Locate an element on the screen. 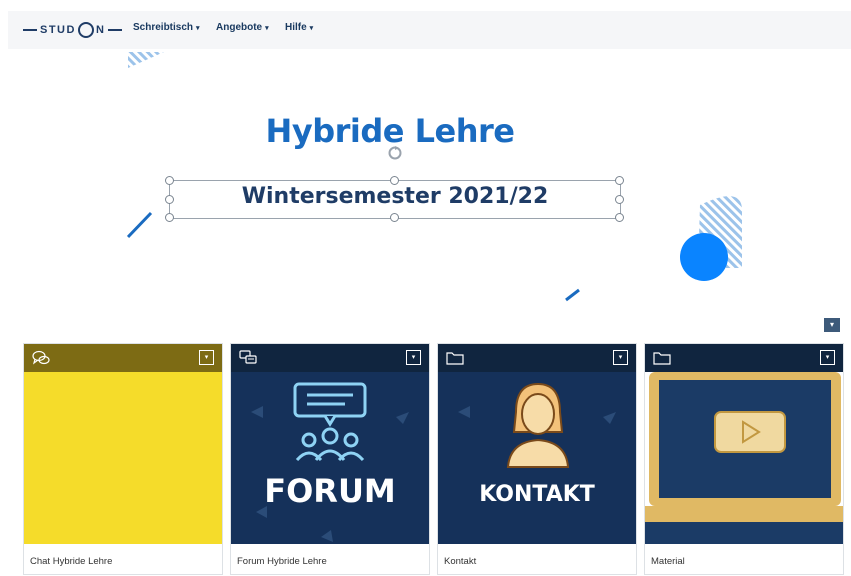  tile-image: KONTAKT is located at coordinates (537, 458).